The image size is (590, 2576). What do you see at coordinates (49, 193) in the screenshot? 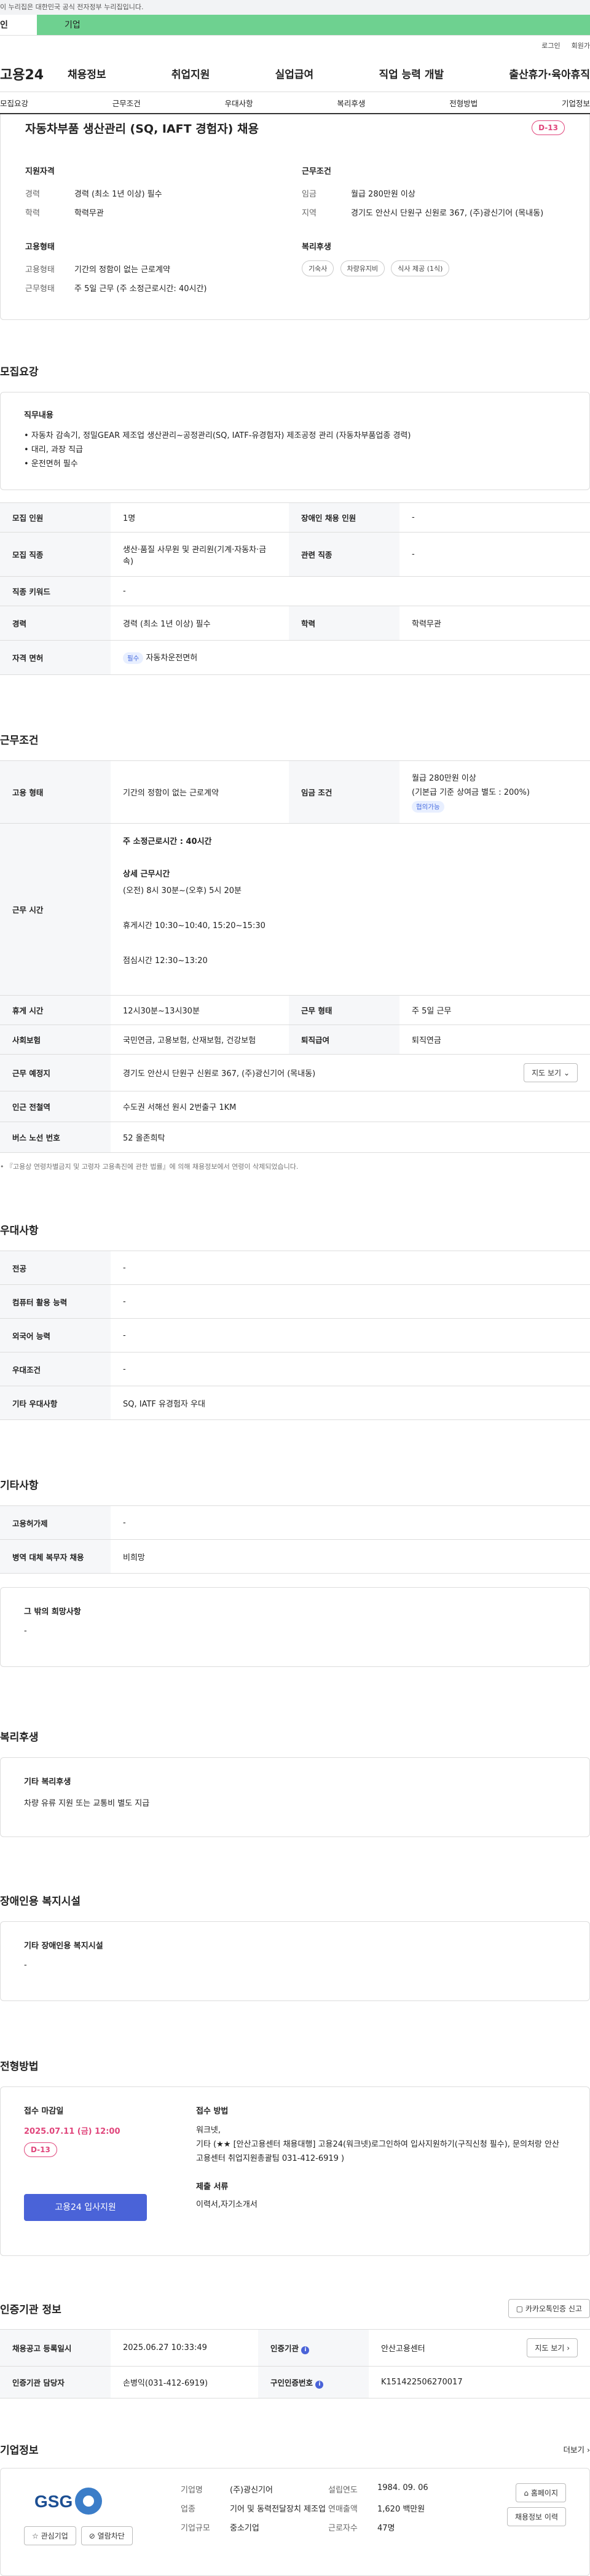
I see `qual-label: 경력` at bounding box center [49, 193].